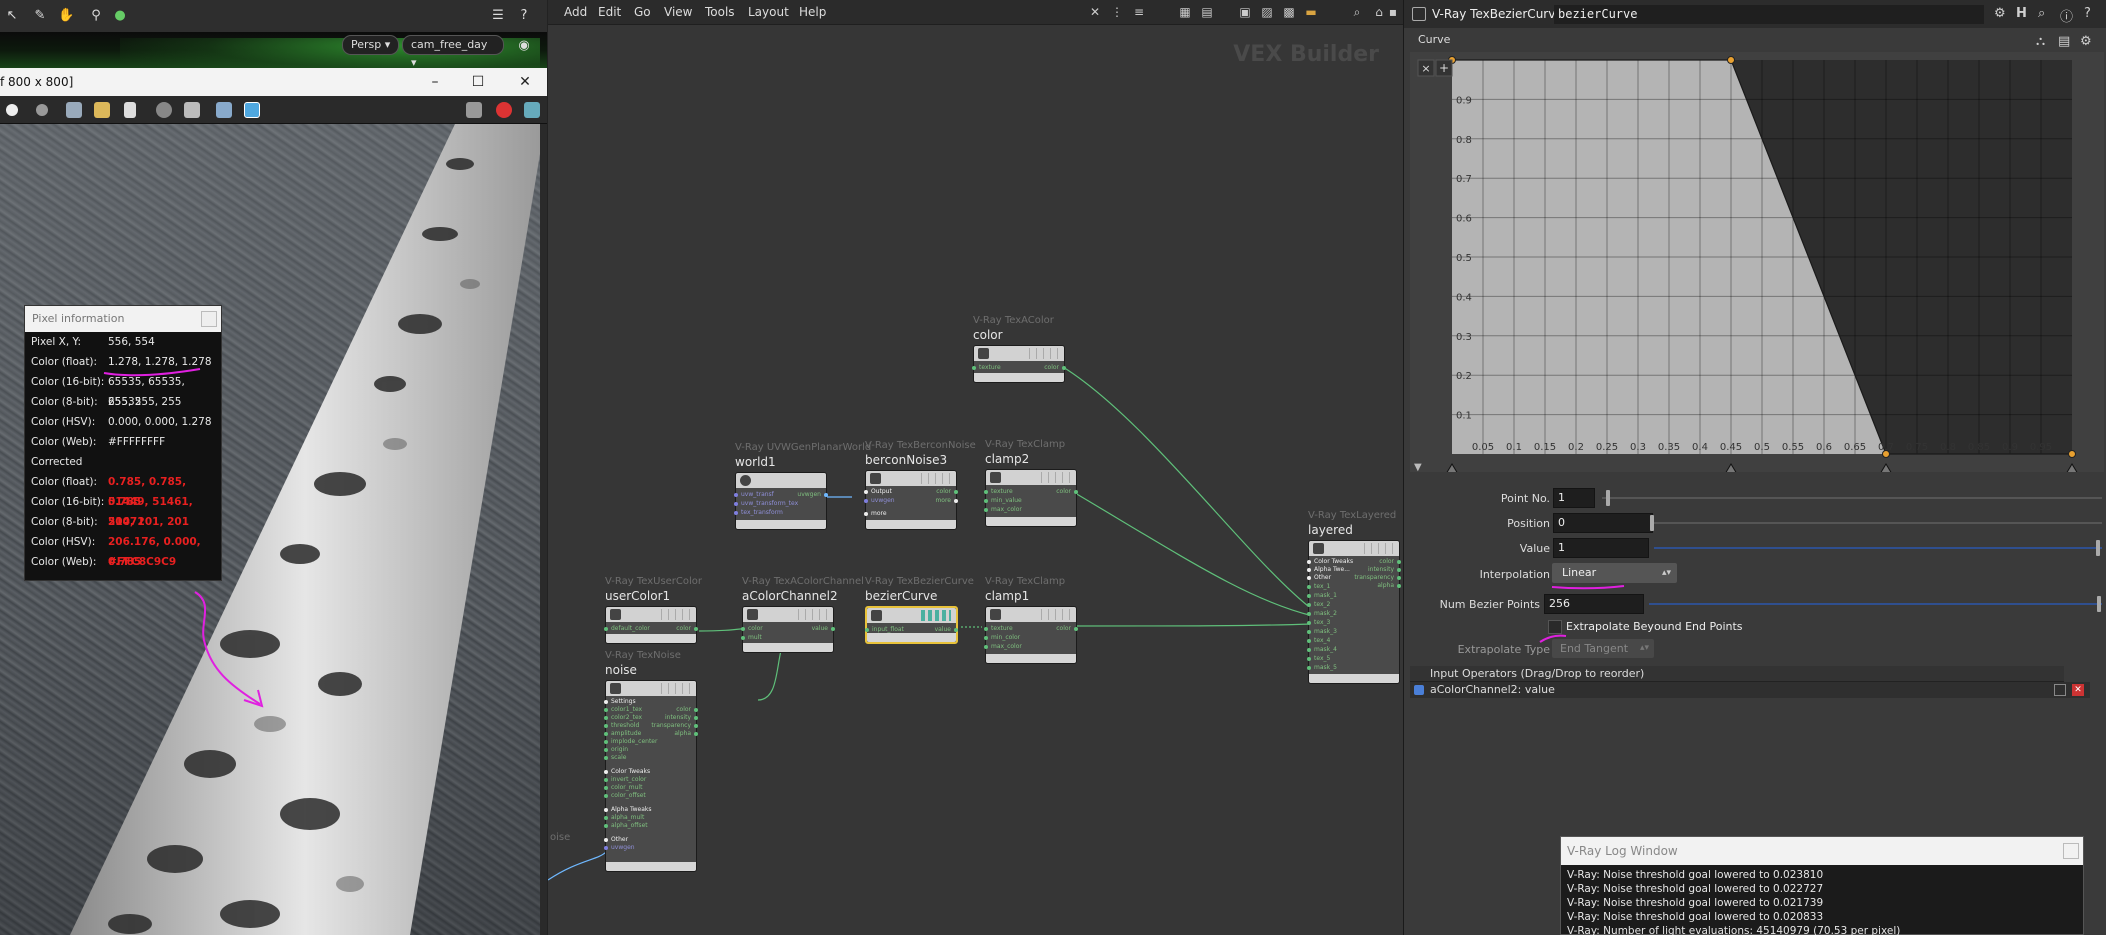 This screenshot has width=2106, height=935. What do you see at coordinates (371, 45) in the screenshot?
I see `persp-dropdown: Persp ▾` at bounding box center [371, 45].